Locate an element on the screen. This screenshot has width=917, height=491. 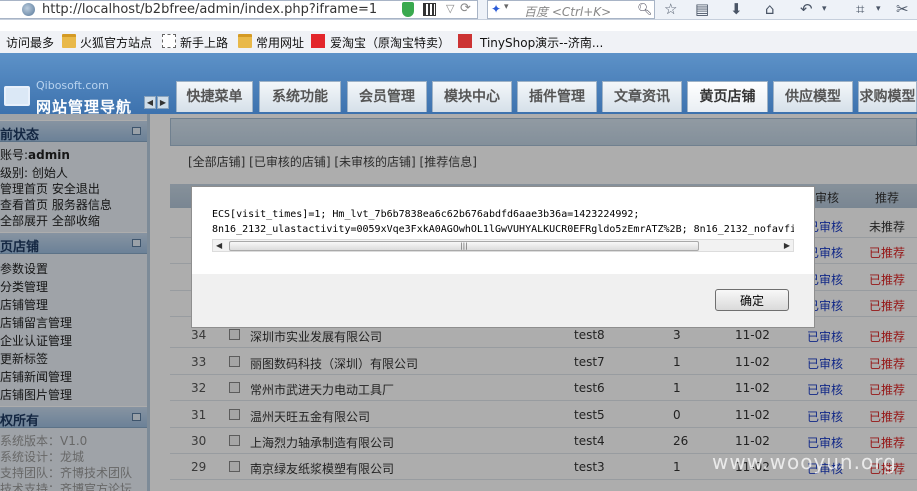
globe-icon is located at coordinates (28, 9).